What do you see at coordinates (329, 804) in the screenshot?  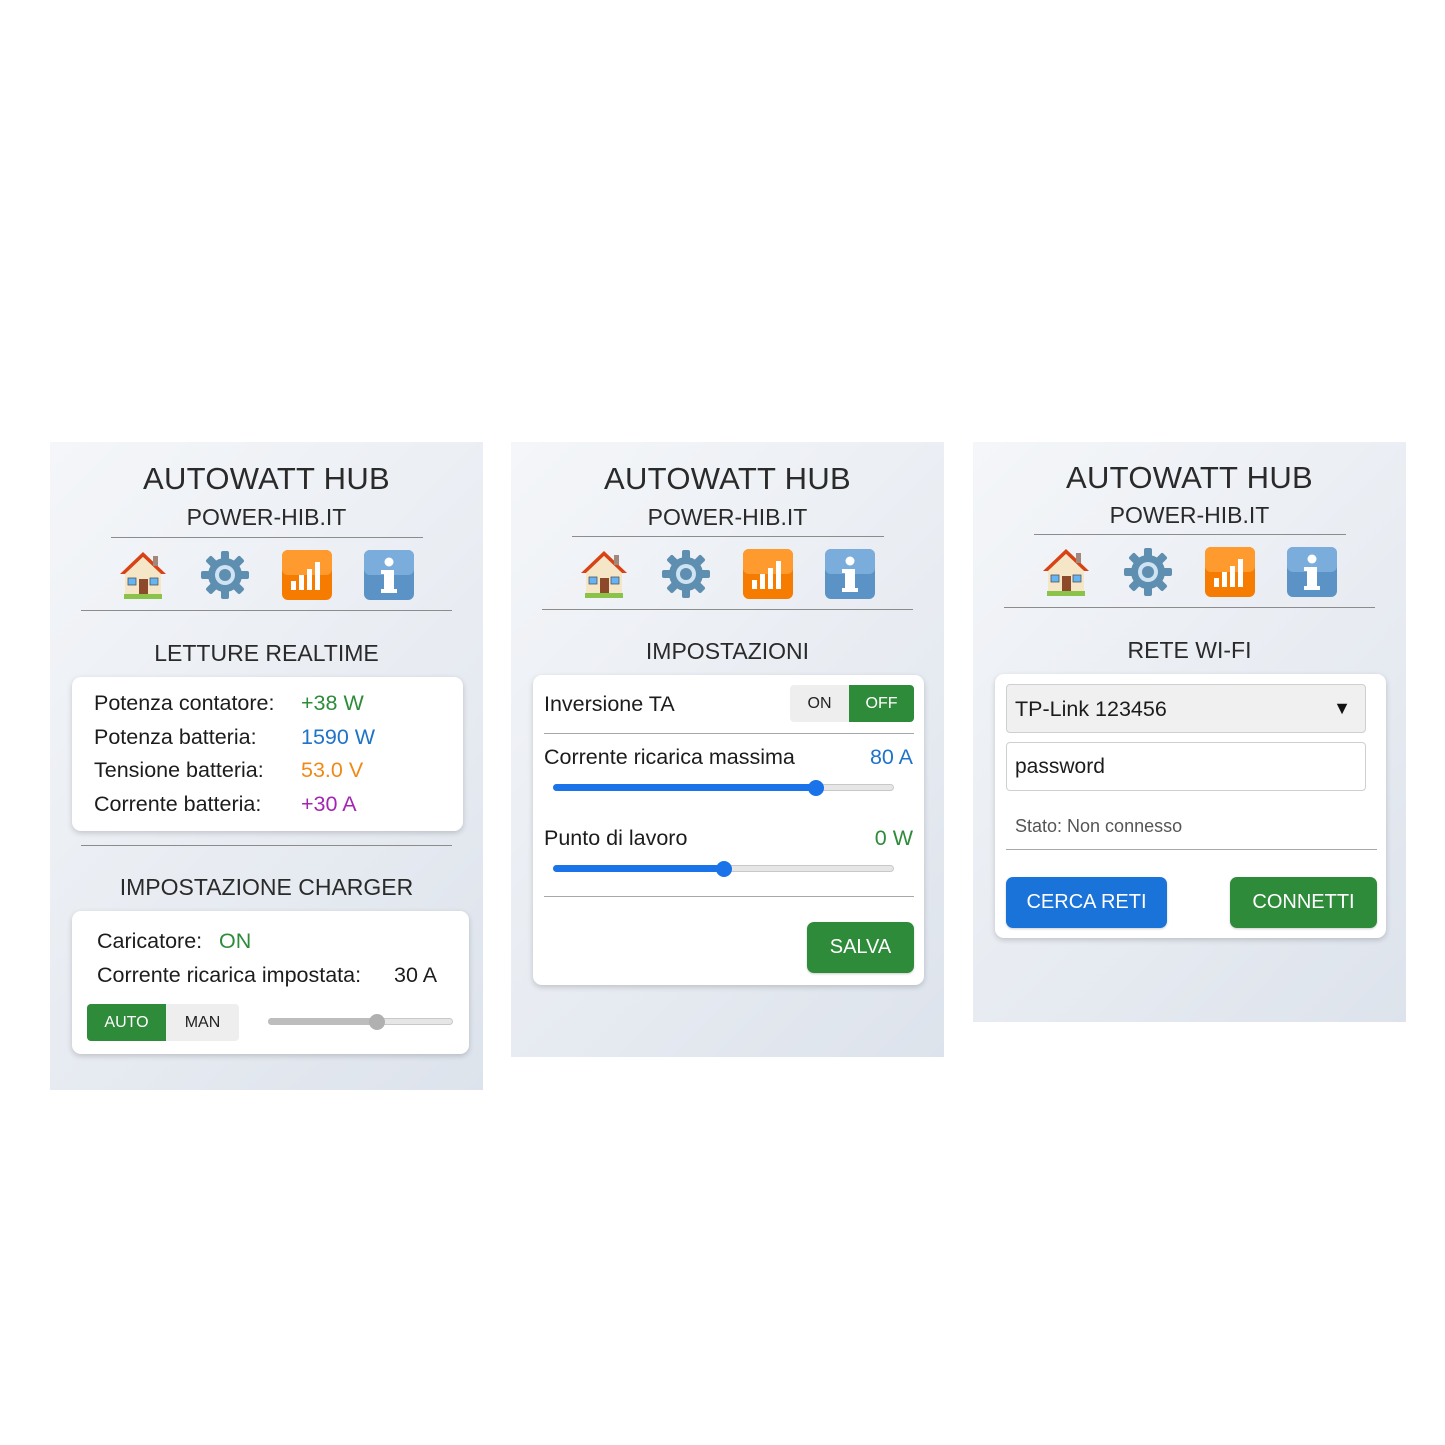 I see `battery-current-value: +30 A` at bounding box center [329, 804].